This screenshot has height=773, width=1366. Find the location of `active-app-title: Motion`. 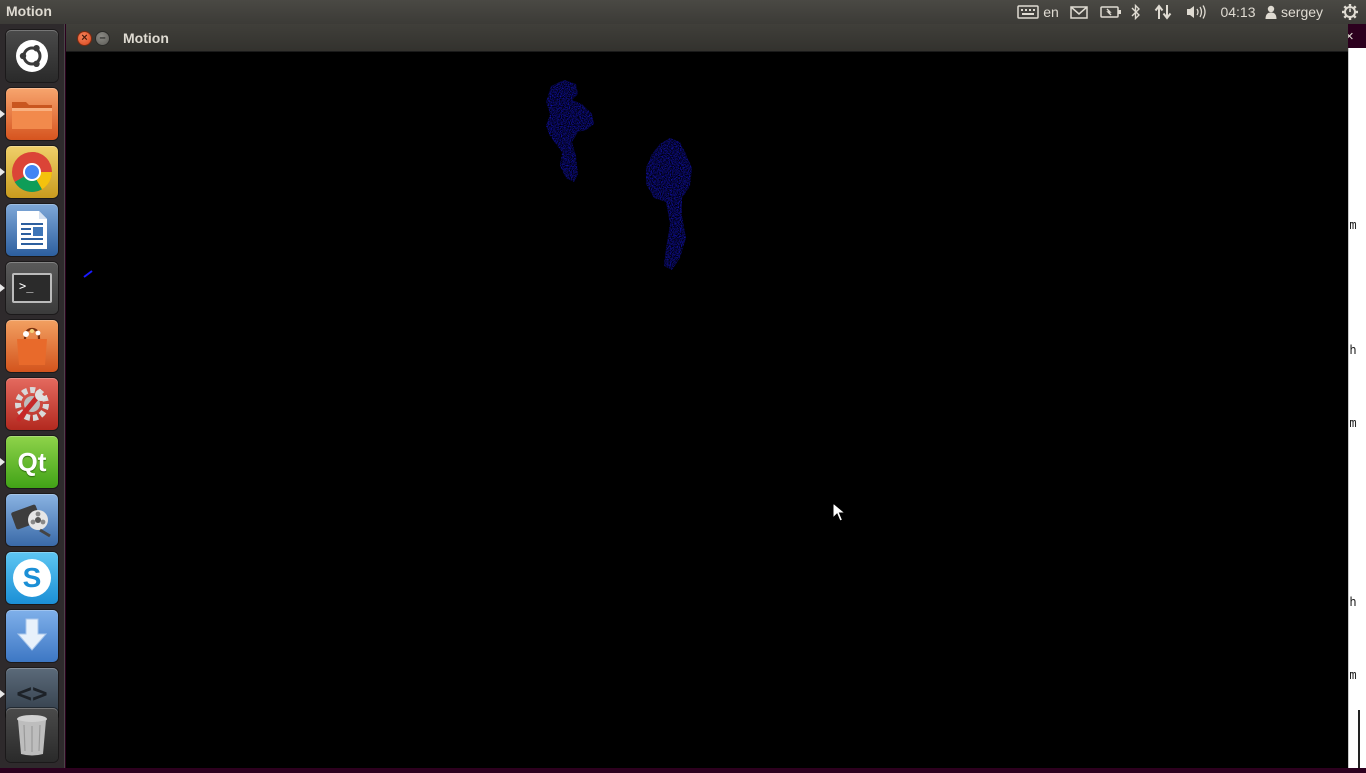

active-app-title: Motion is located at coordinates (29, 11).